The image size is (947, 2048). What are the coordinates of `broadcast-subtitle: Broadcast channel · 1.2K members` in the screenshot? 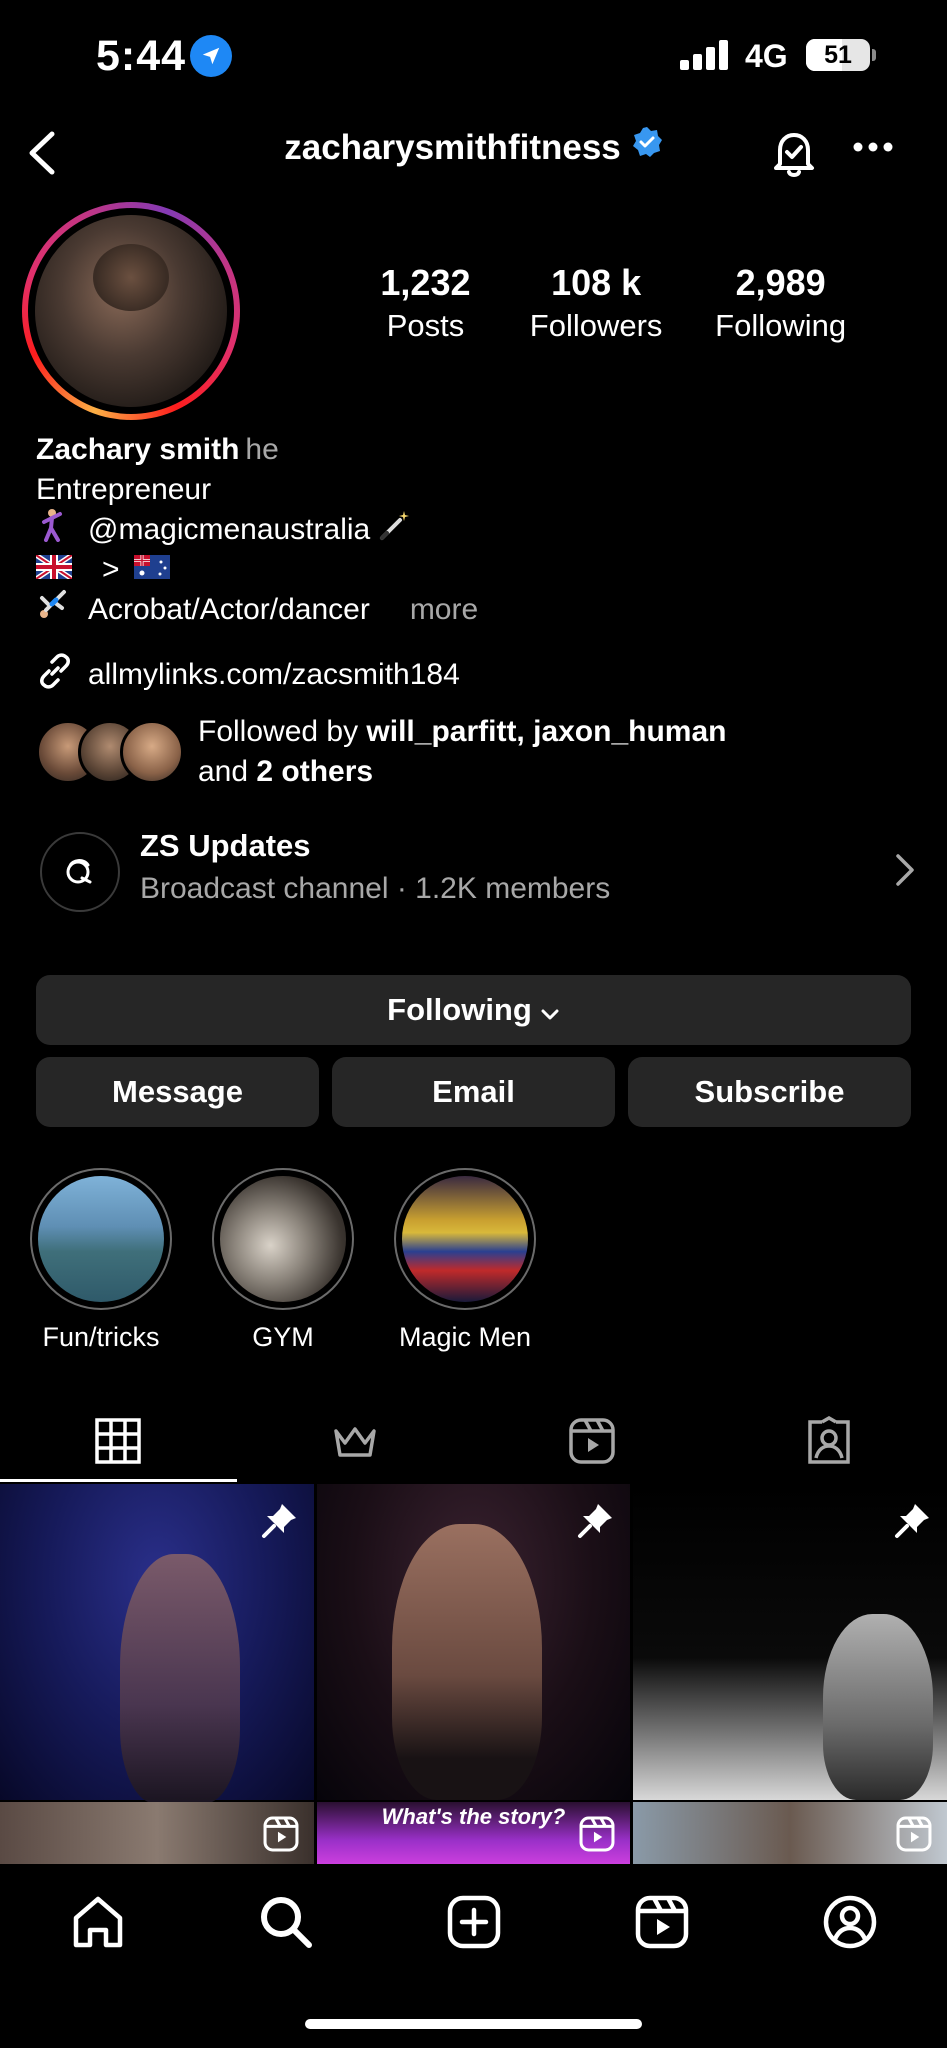 It's located at (375, 888).